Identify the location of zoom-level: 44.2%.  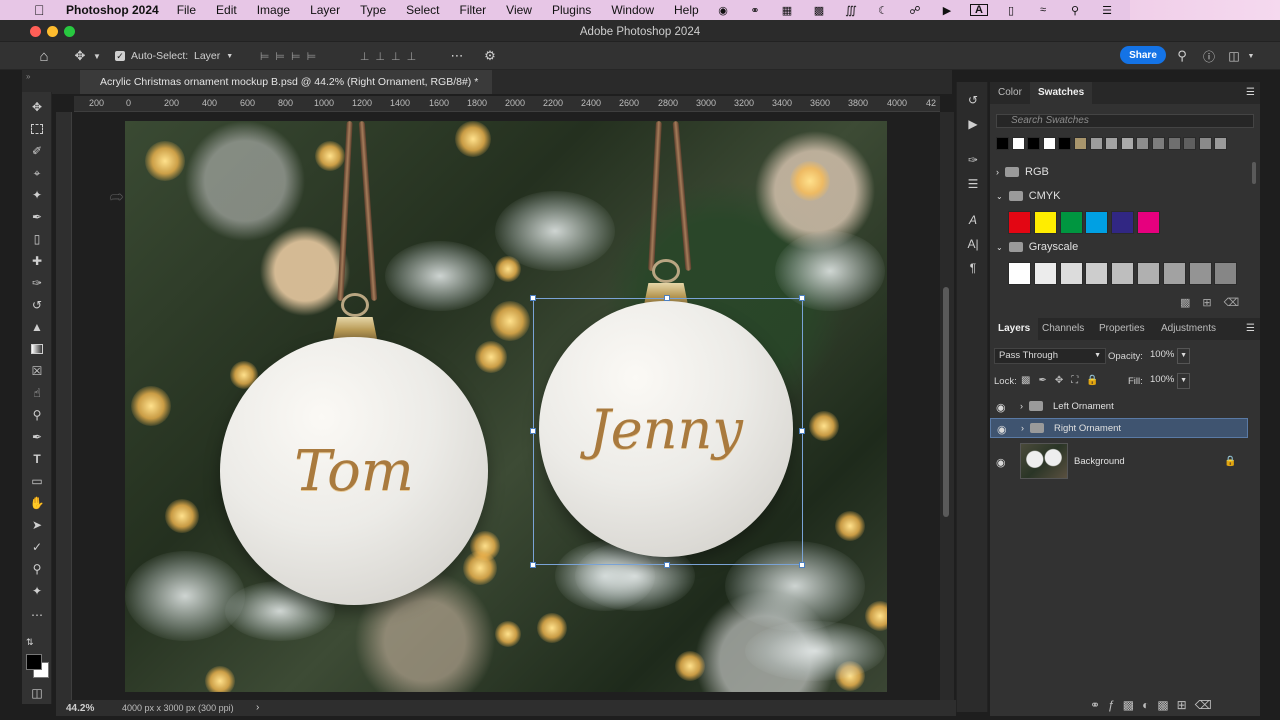
(80, 708).